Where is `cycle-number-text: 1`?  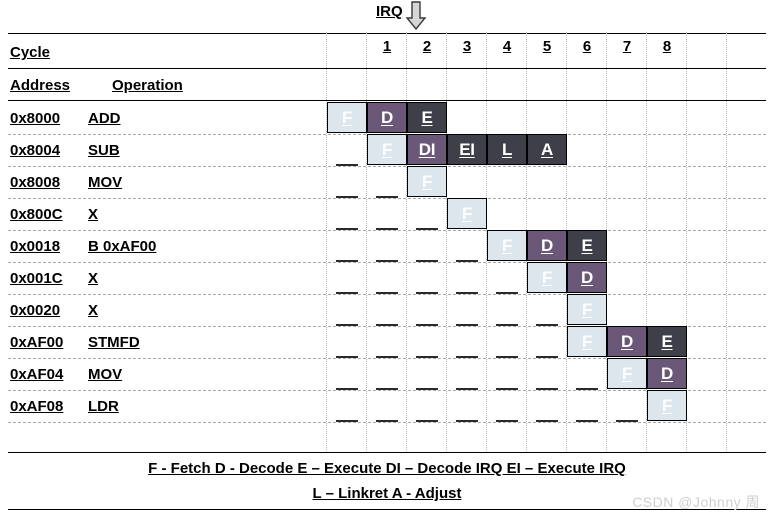 cycle-number-text: 1 is located at coordinates (387, 46).